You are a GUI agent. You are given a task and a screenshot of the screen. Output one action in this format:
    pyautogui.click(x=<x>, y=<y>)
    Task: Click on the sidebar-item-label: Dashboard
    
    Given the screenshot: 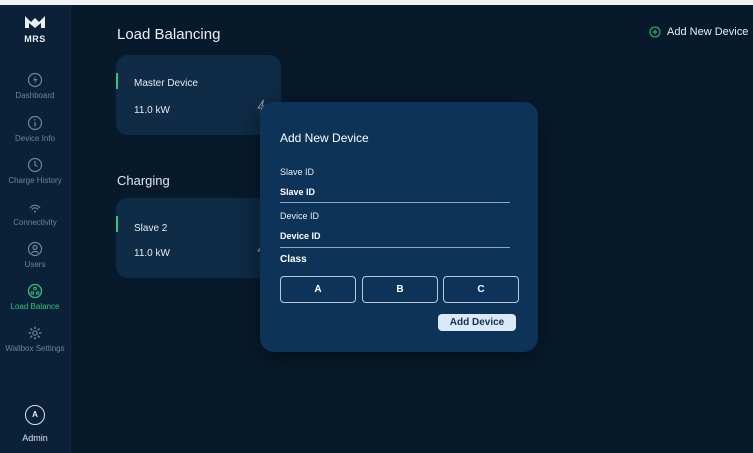 What is the action you would take?
    pyautogui.click(x=35, y=95)
    